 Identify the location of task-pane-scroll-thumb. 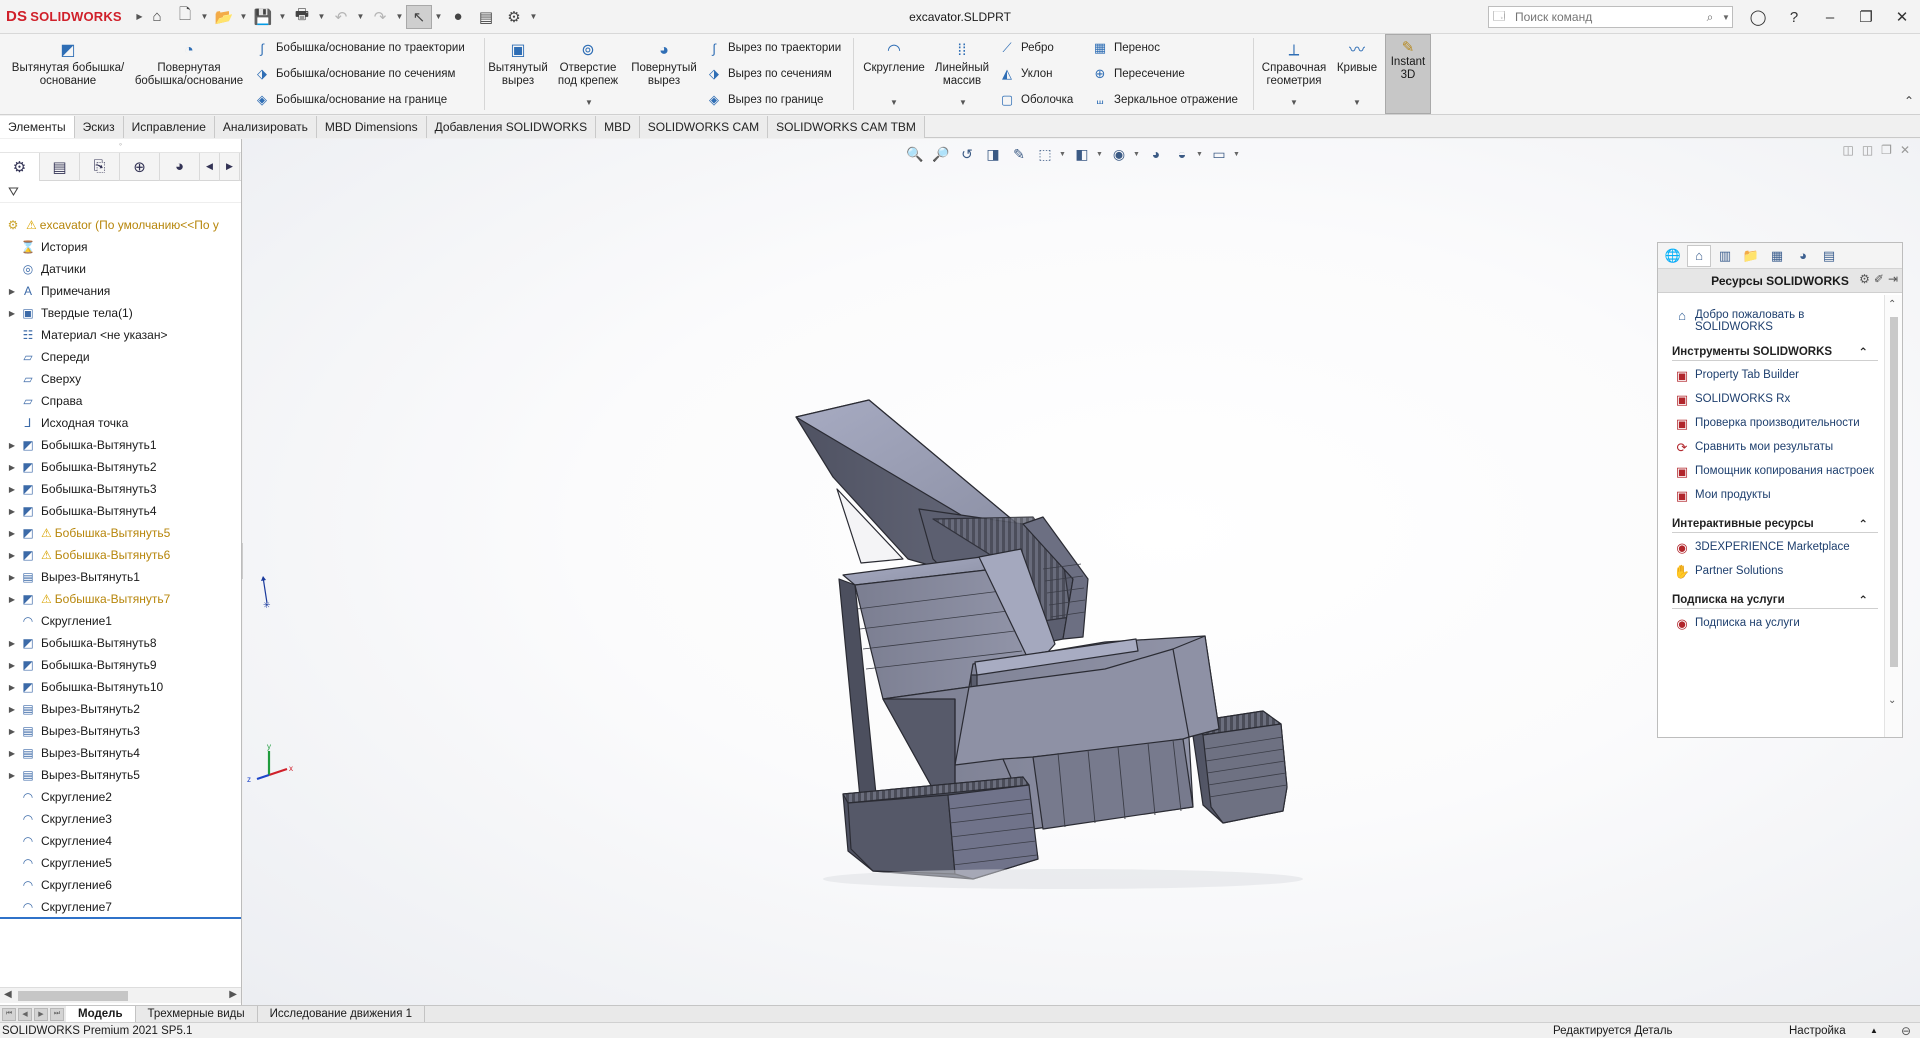
(1894, 492).